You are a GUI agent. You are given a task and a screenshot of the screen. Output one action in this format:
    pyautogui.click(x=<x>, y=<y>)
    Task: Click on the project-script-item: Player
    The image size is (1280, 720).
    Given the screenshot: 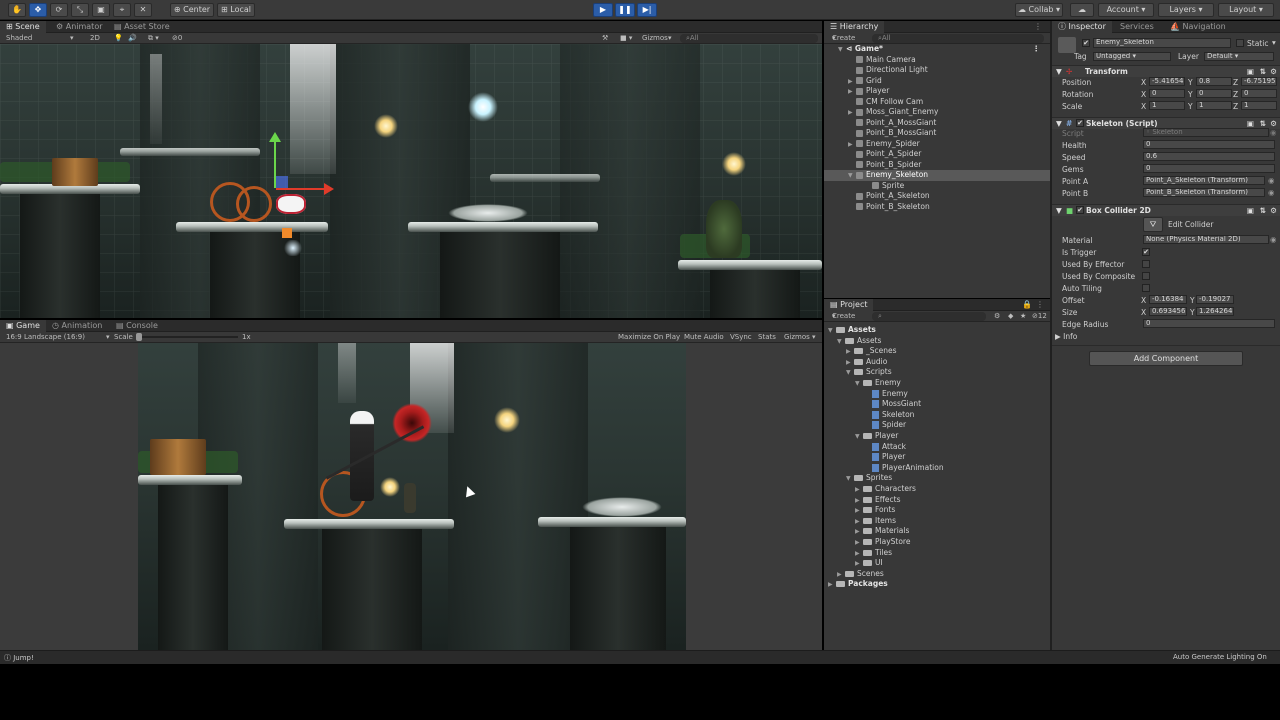 What is the action you would take?
    pyautogui.click(x=937, y=457)
    